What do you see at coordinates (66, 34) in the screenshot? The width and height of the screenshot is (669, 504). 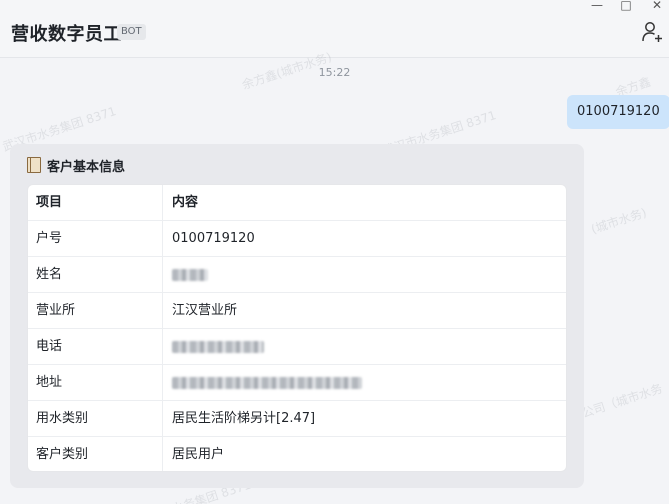 I see `chat-title: 营收数字员工` at bounding box center [66, 34].